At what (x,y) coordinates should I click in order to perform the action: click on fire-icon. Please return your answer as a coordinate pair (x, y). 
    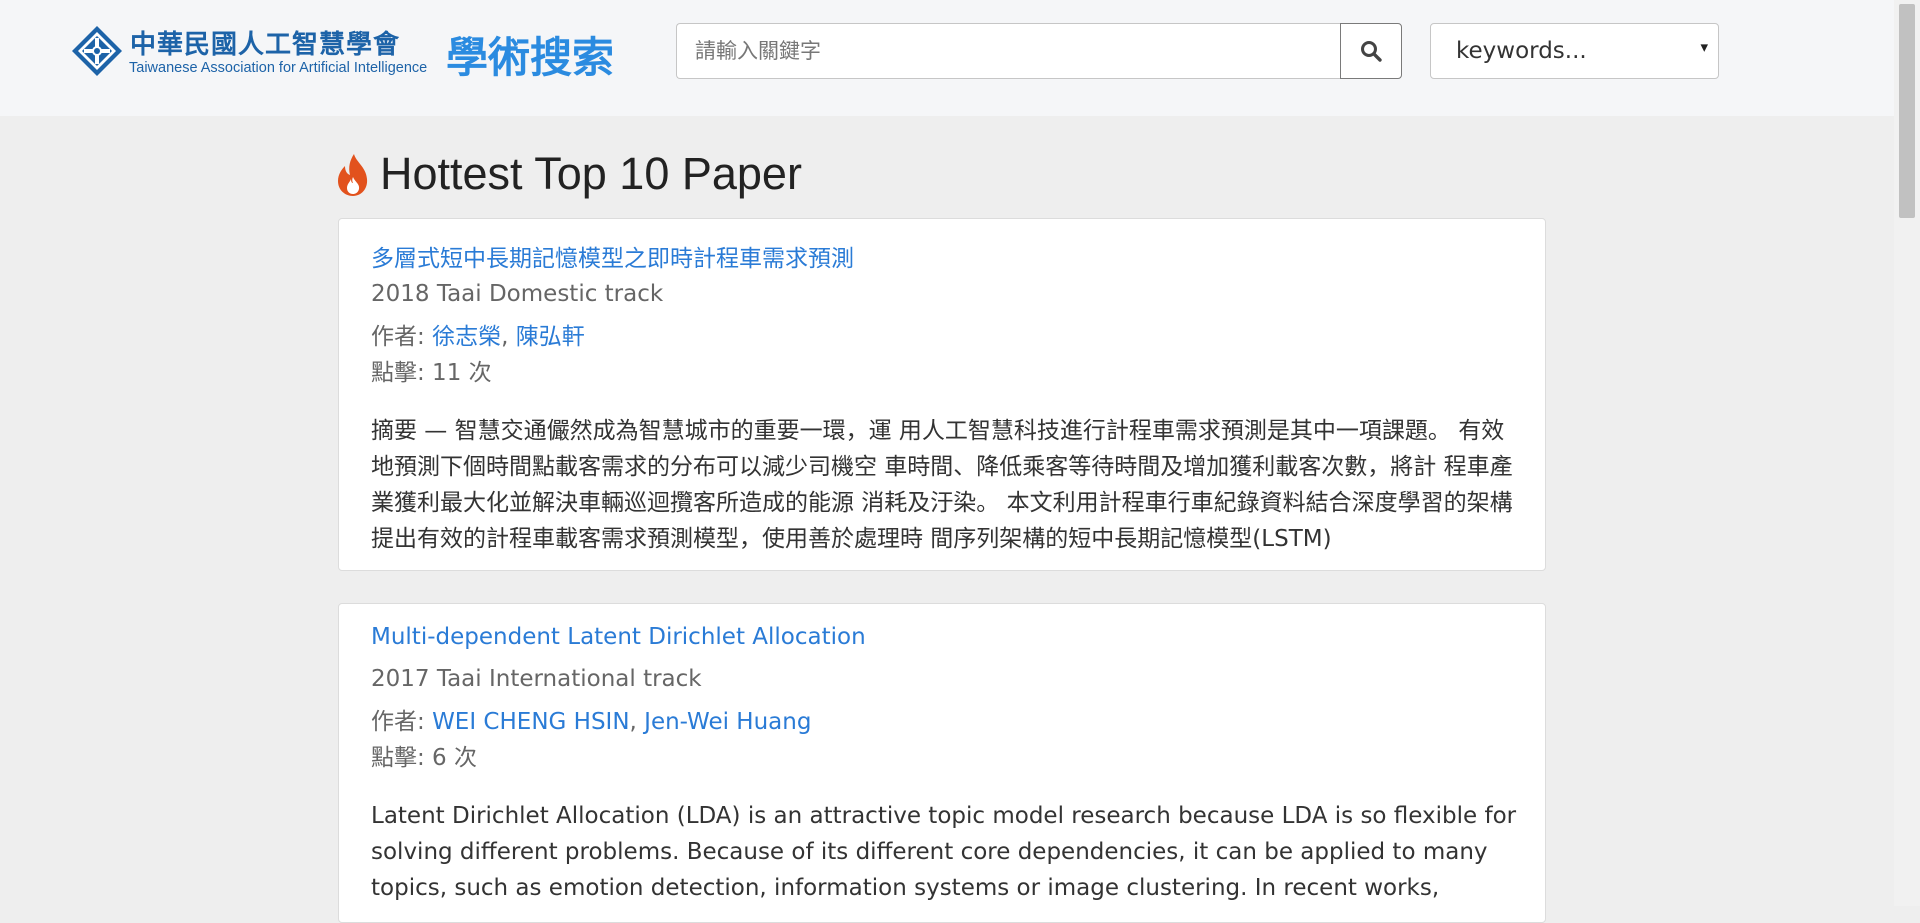
    Looking at the image, I should click on (353, 175).